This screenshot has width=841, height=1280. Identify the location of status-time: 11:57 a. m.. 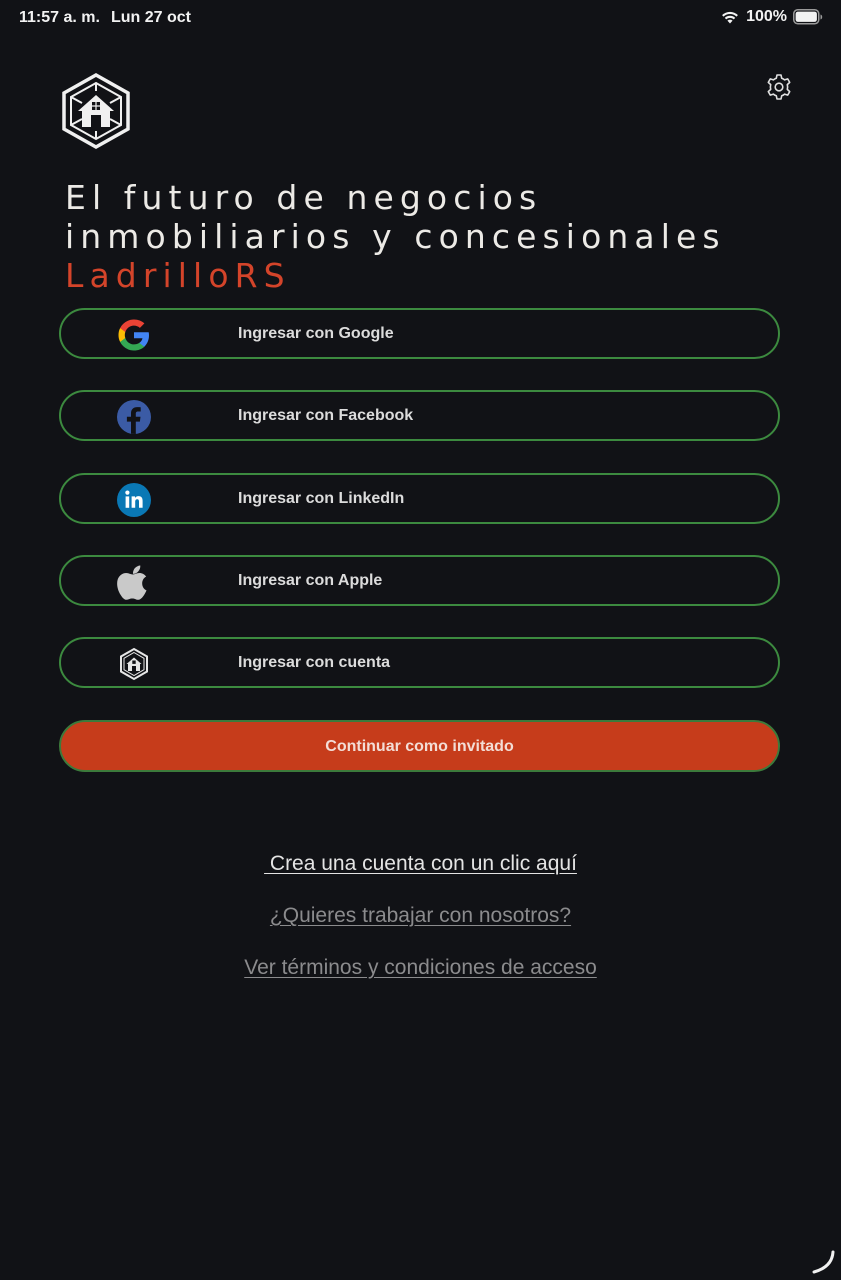
(59, 17).